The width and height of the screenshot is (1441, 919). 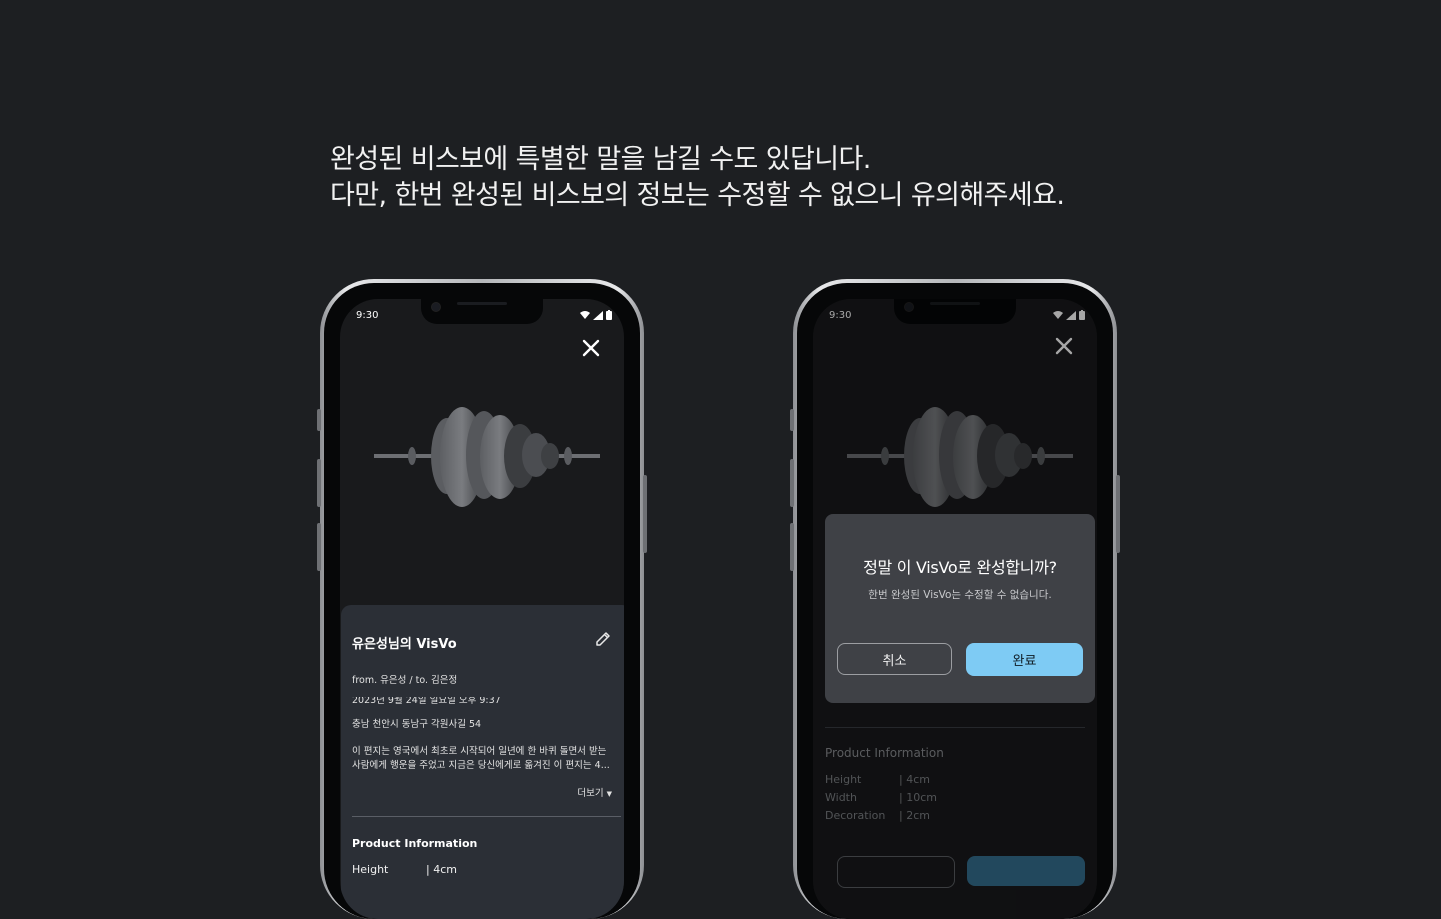 I want to click on pencil-icon, so click(x=603, y=639).